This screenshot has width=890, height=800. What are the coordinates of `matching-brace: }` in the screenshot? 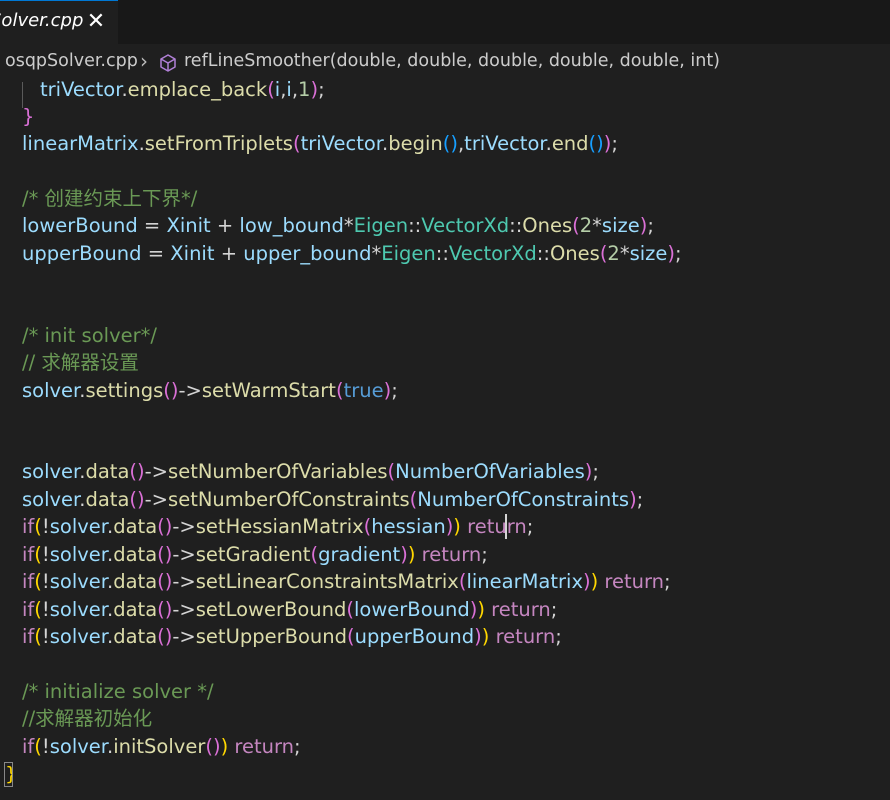 It's located at (8, 774).